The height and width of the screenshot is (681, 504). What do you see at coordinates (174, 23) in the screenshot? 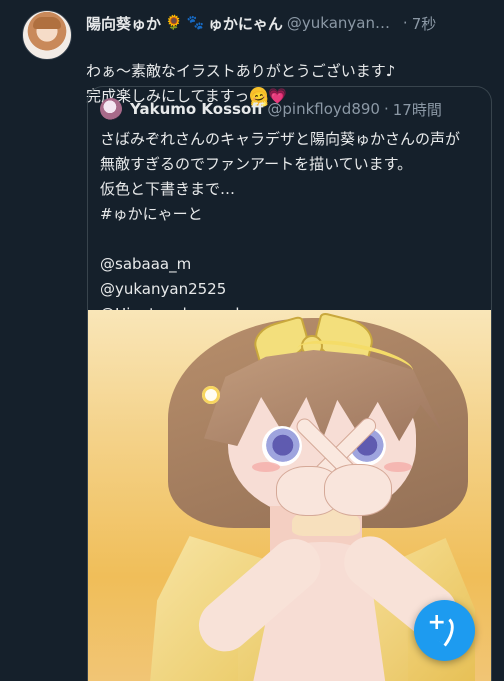
I see `sunflower-icon: 🌻` at bounding box center [174, 23].